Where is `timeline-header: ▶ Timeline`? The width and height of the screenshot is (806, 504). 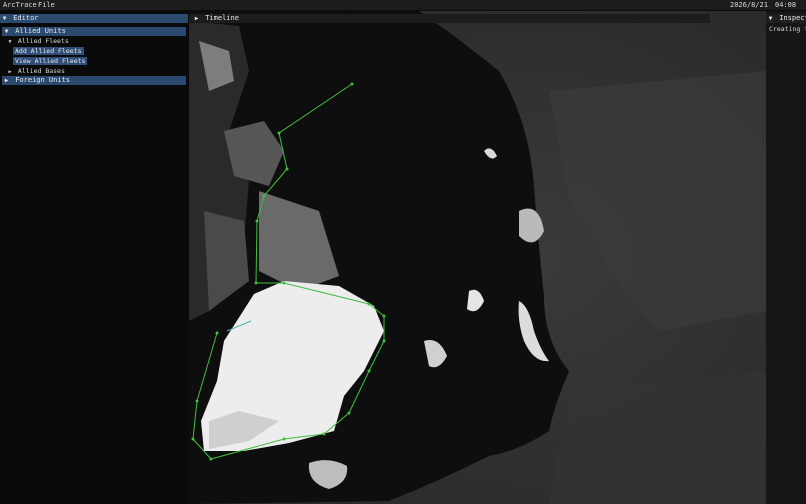 timeline-header: ▶ Timeline is located at coordinates (215, 18).